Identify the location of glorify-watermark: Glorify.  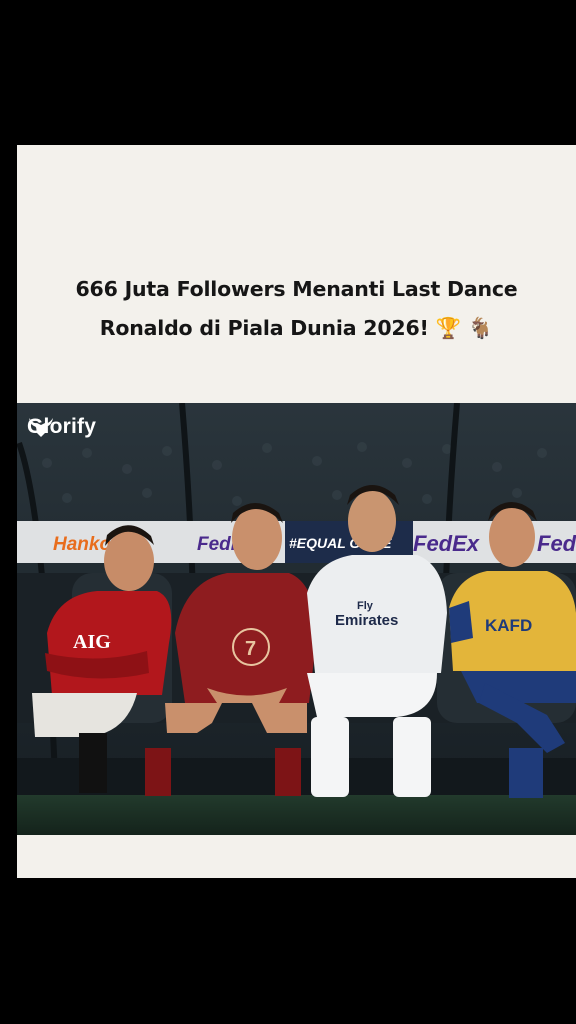
(61, 427).